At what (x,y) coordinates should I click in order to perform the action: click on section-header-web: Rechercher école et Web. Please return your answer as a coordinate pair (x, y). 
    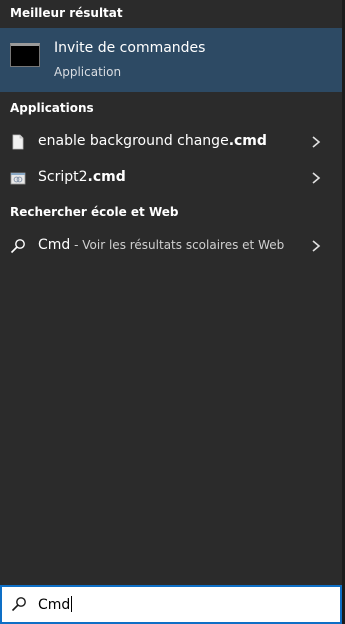
    Looking at the image, I should click on (94, 212).